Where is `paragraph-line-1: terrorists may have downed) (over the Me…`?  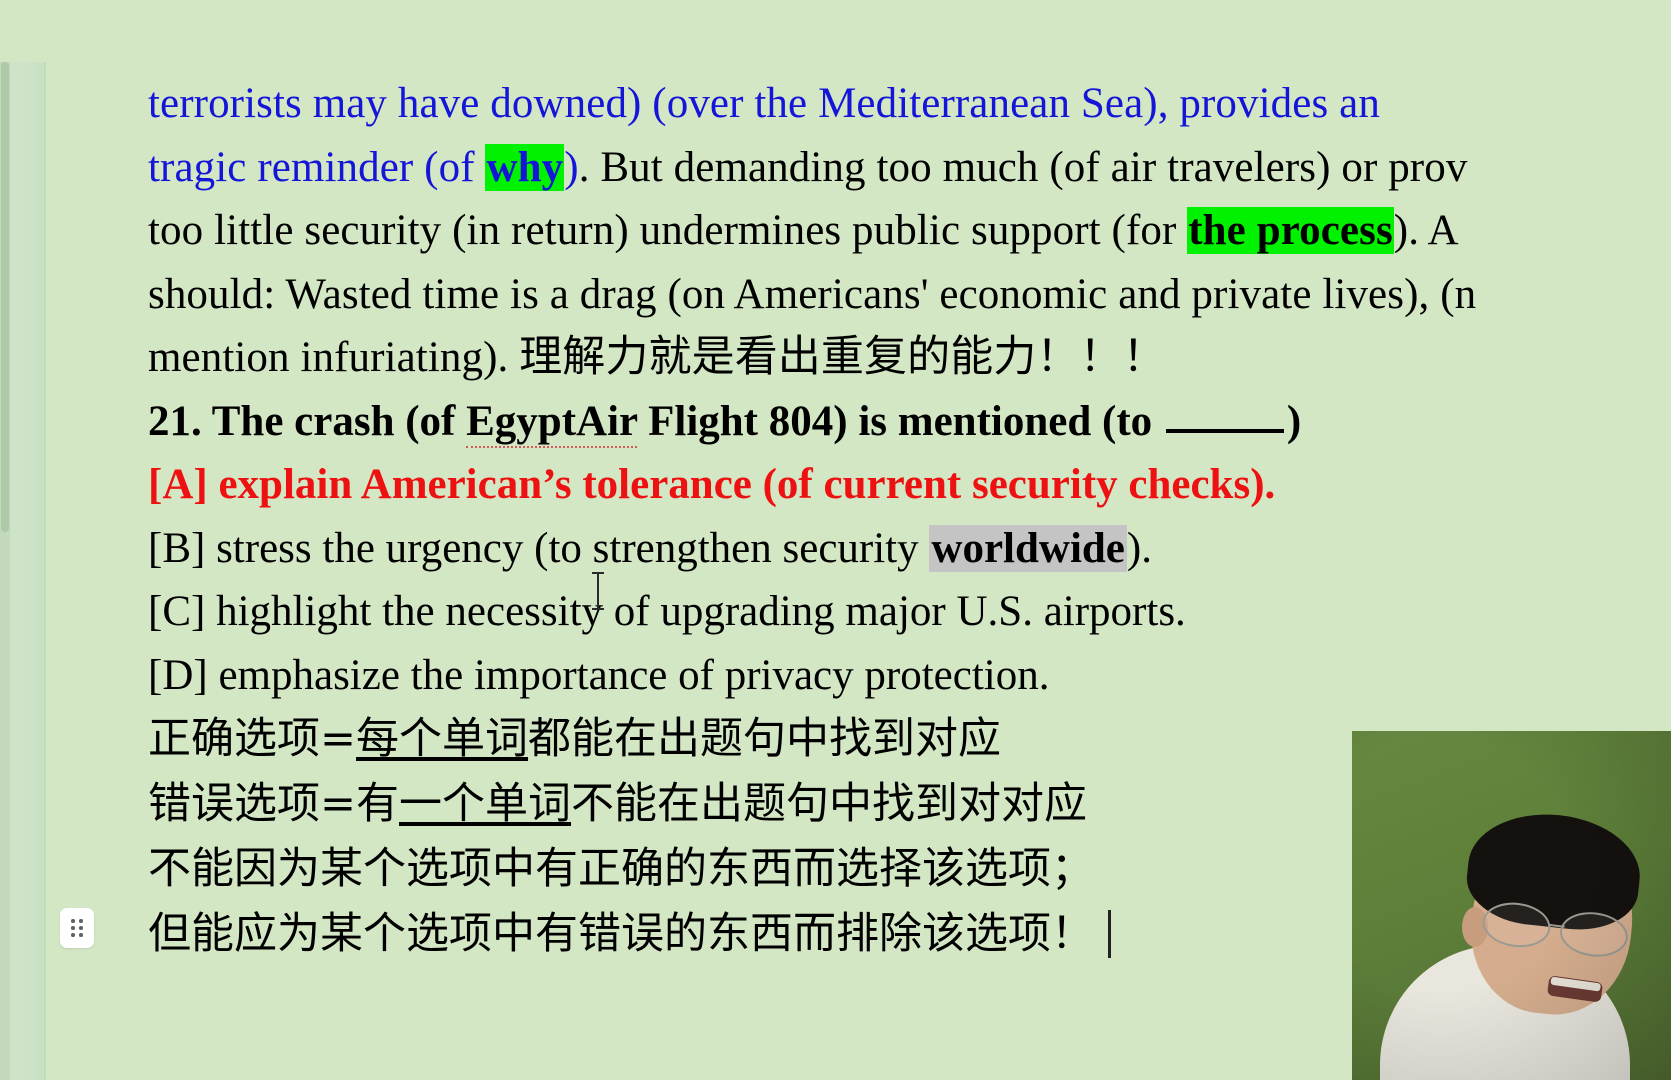
paragraph-line-1: terrorists may have downed) (over the Me… is located at coordinates (909, 104).